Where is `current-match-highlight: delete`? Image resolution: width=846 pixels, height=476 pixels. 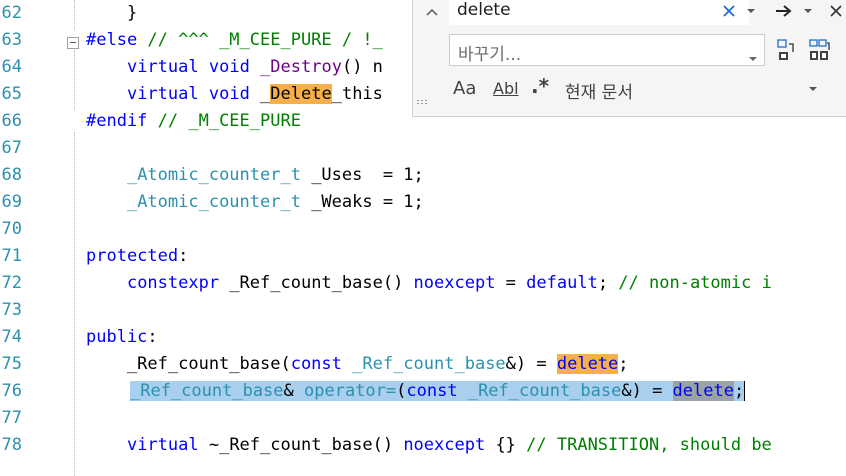
current-match-highlight: delete is located at coordinates (703, 391).